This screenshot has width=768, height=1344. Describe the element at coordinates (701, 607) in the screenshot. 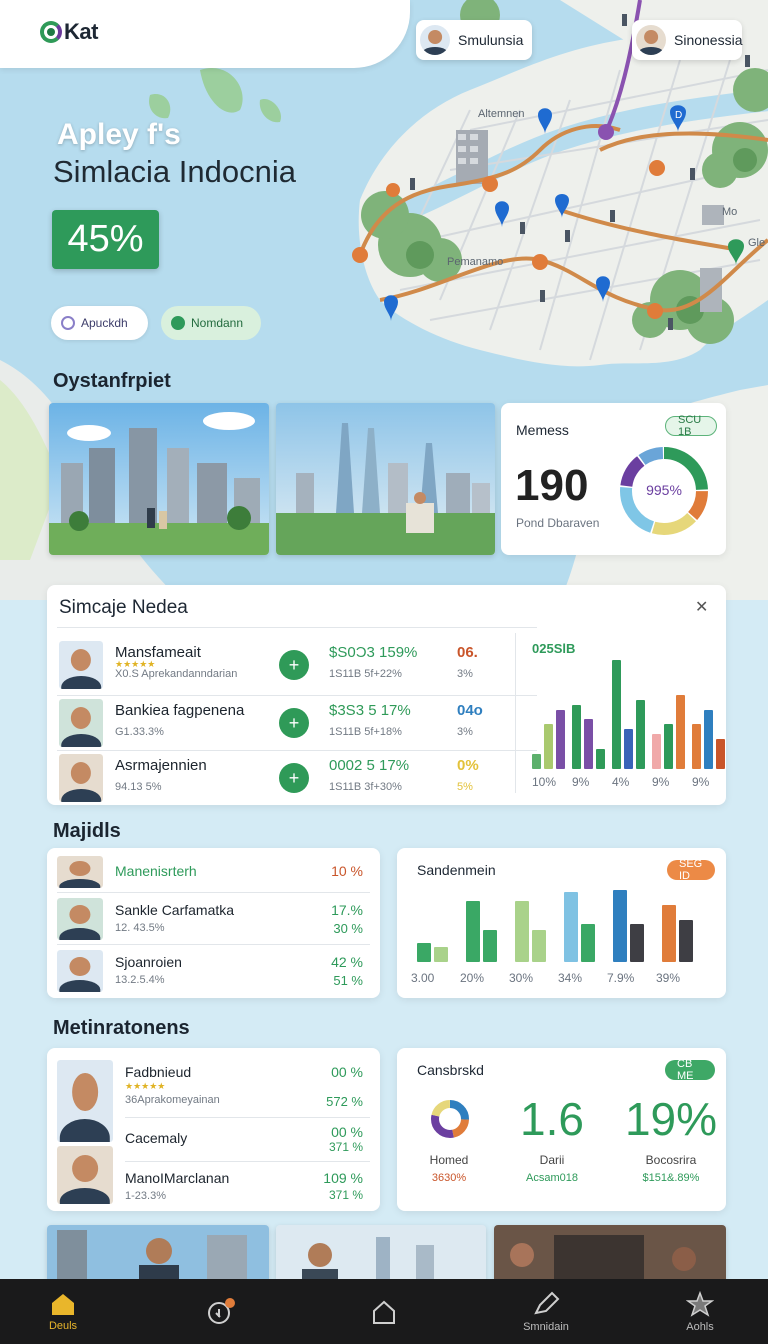

I see `close-icon: ✕` at that location.